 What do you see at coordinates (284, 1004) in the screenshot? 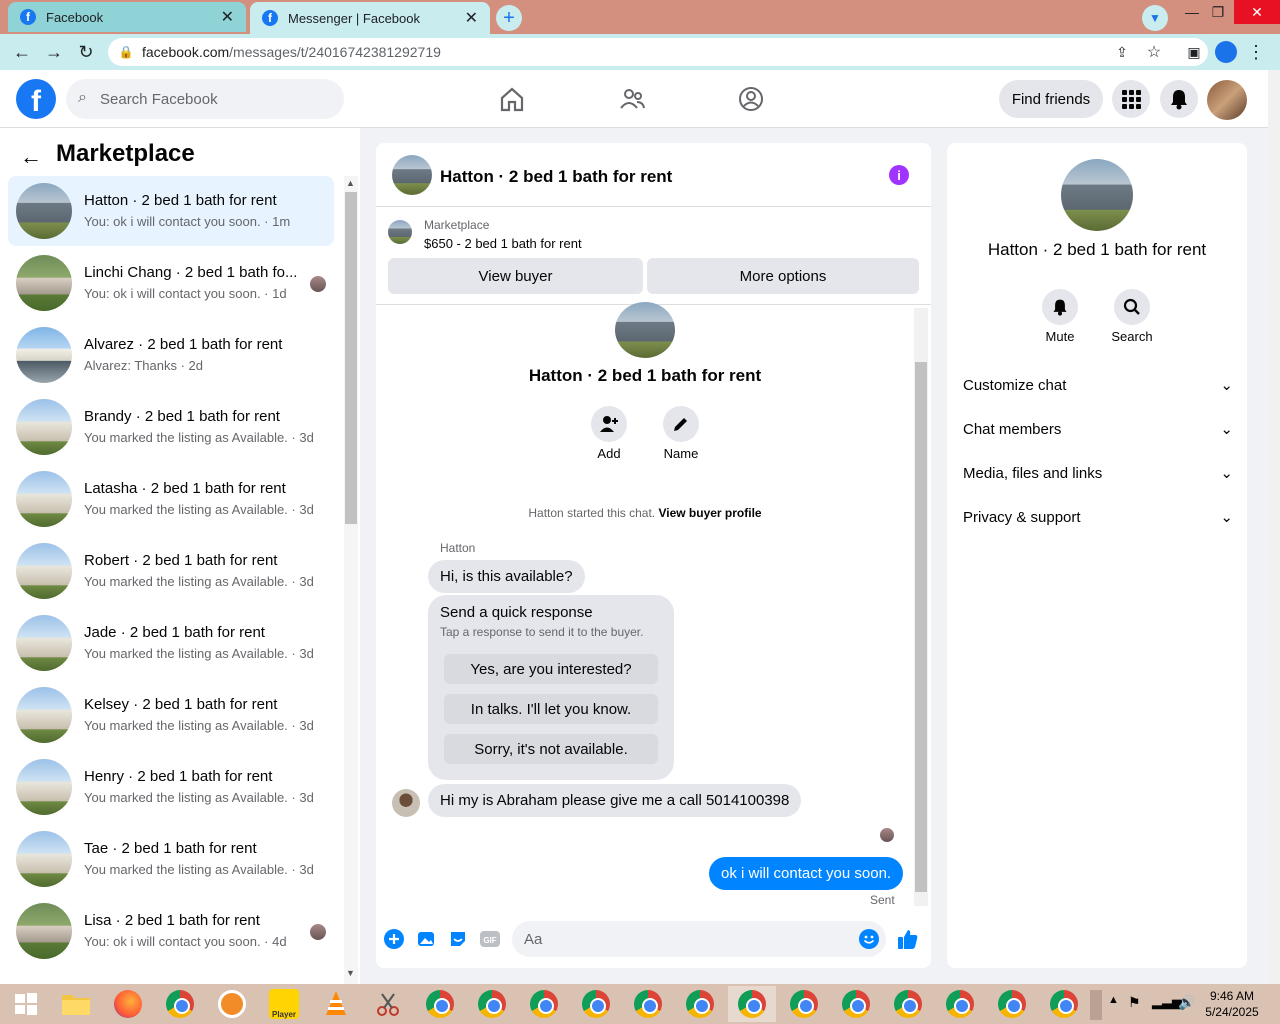
I see `player-taskbar-button: Player` at bounding box center [284, 1004].